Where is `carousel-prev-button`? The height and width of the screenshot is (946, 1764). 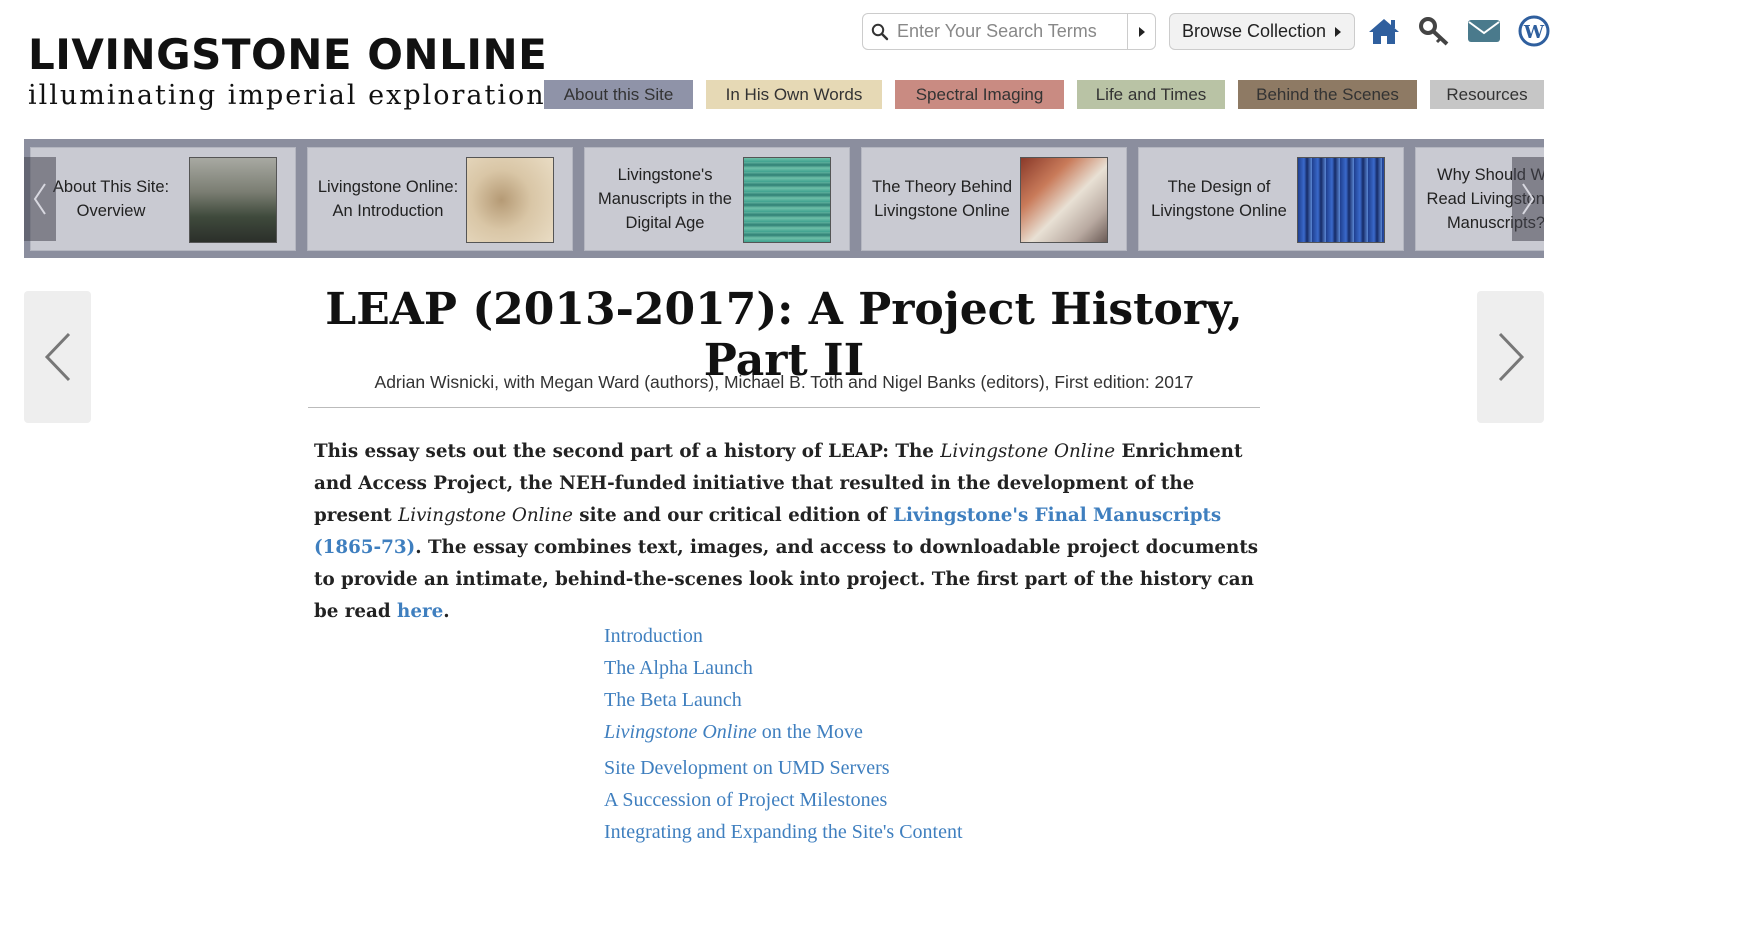
carousel-prev-button is located at coordinates (40, 199).